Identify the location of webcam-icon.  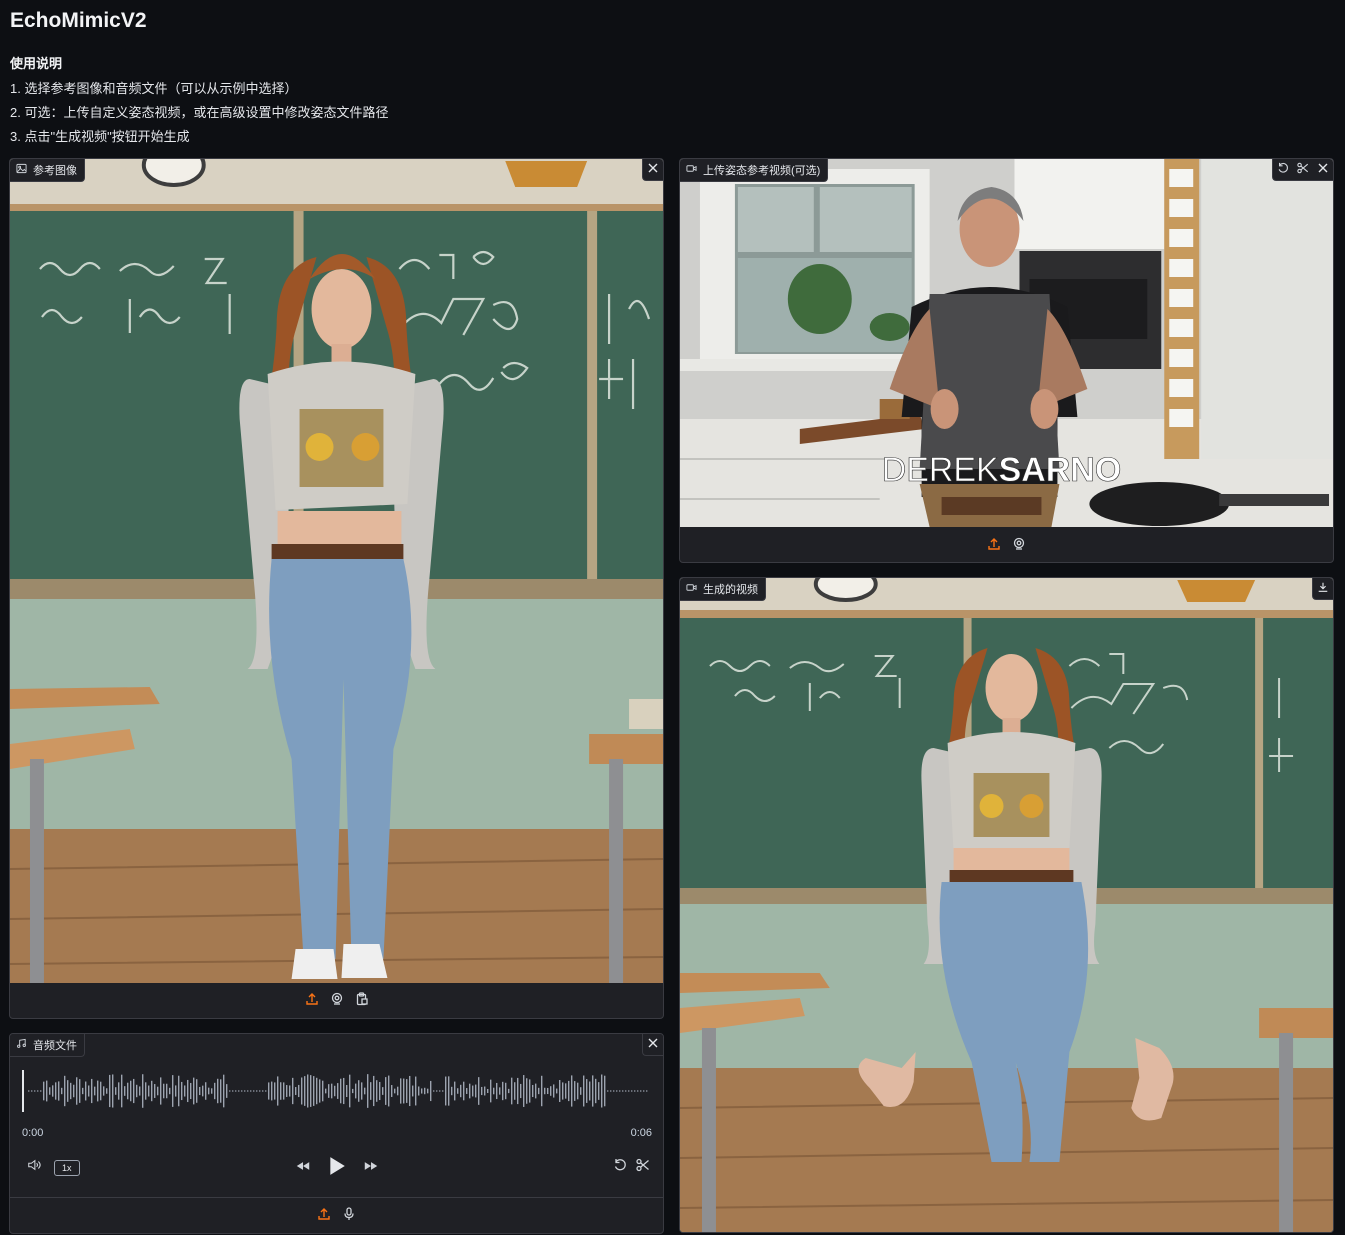
(337, 1001).